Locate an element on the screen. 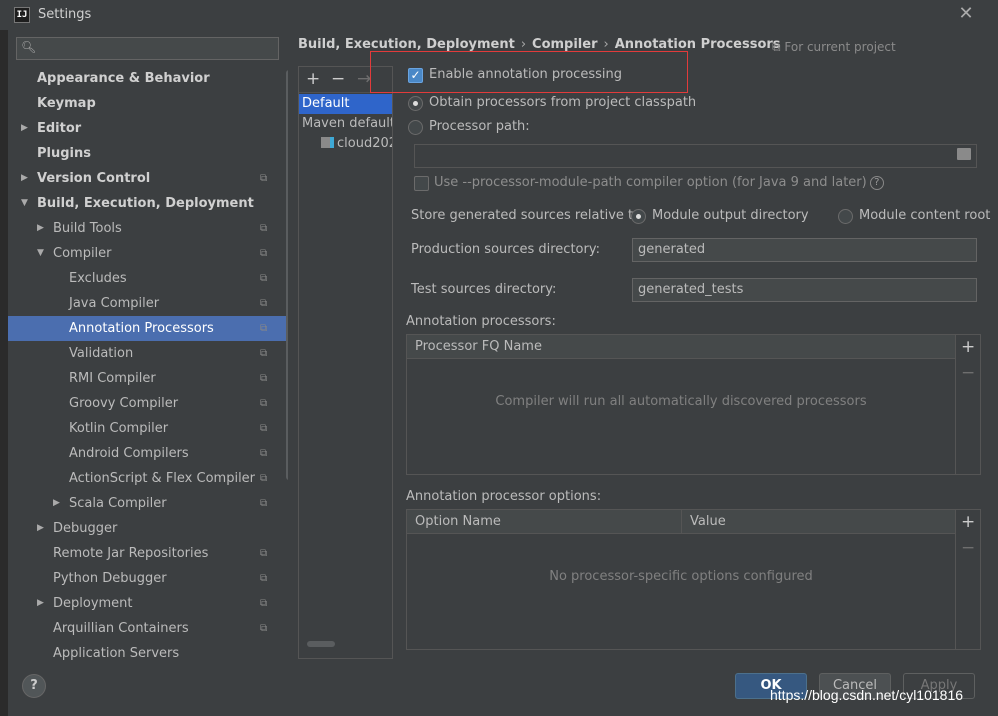 This screenshot has height=716, width=998. module-content-label: Module content root is located at coordinates (925, 215).